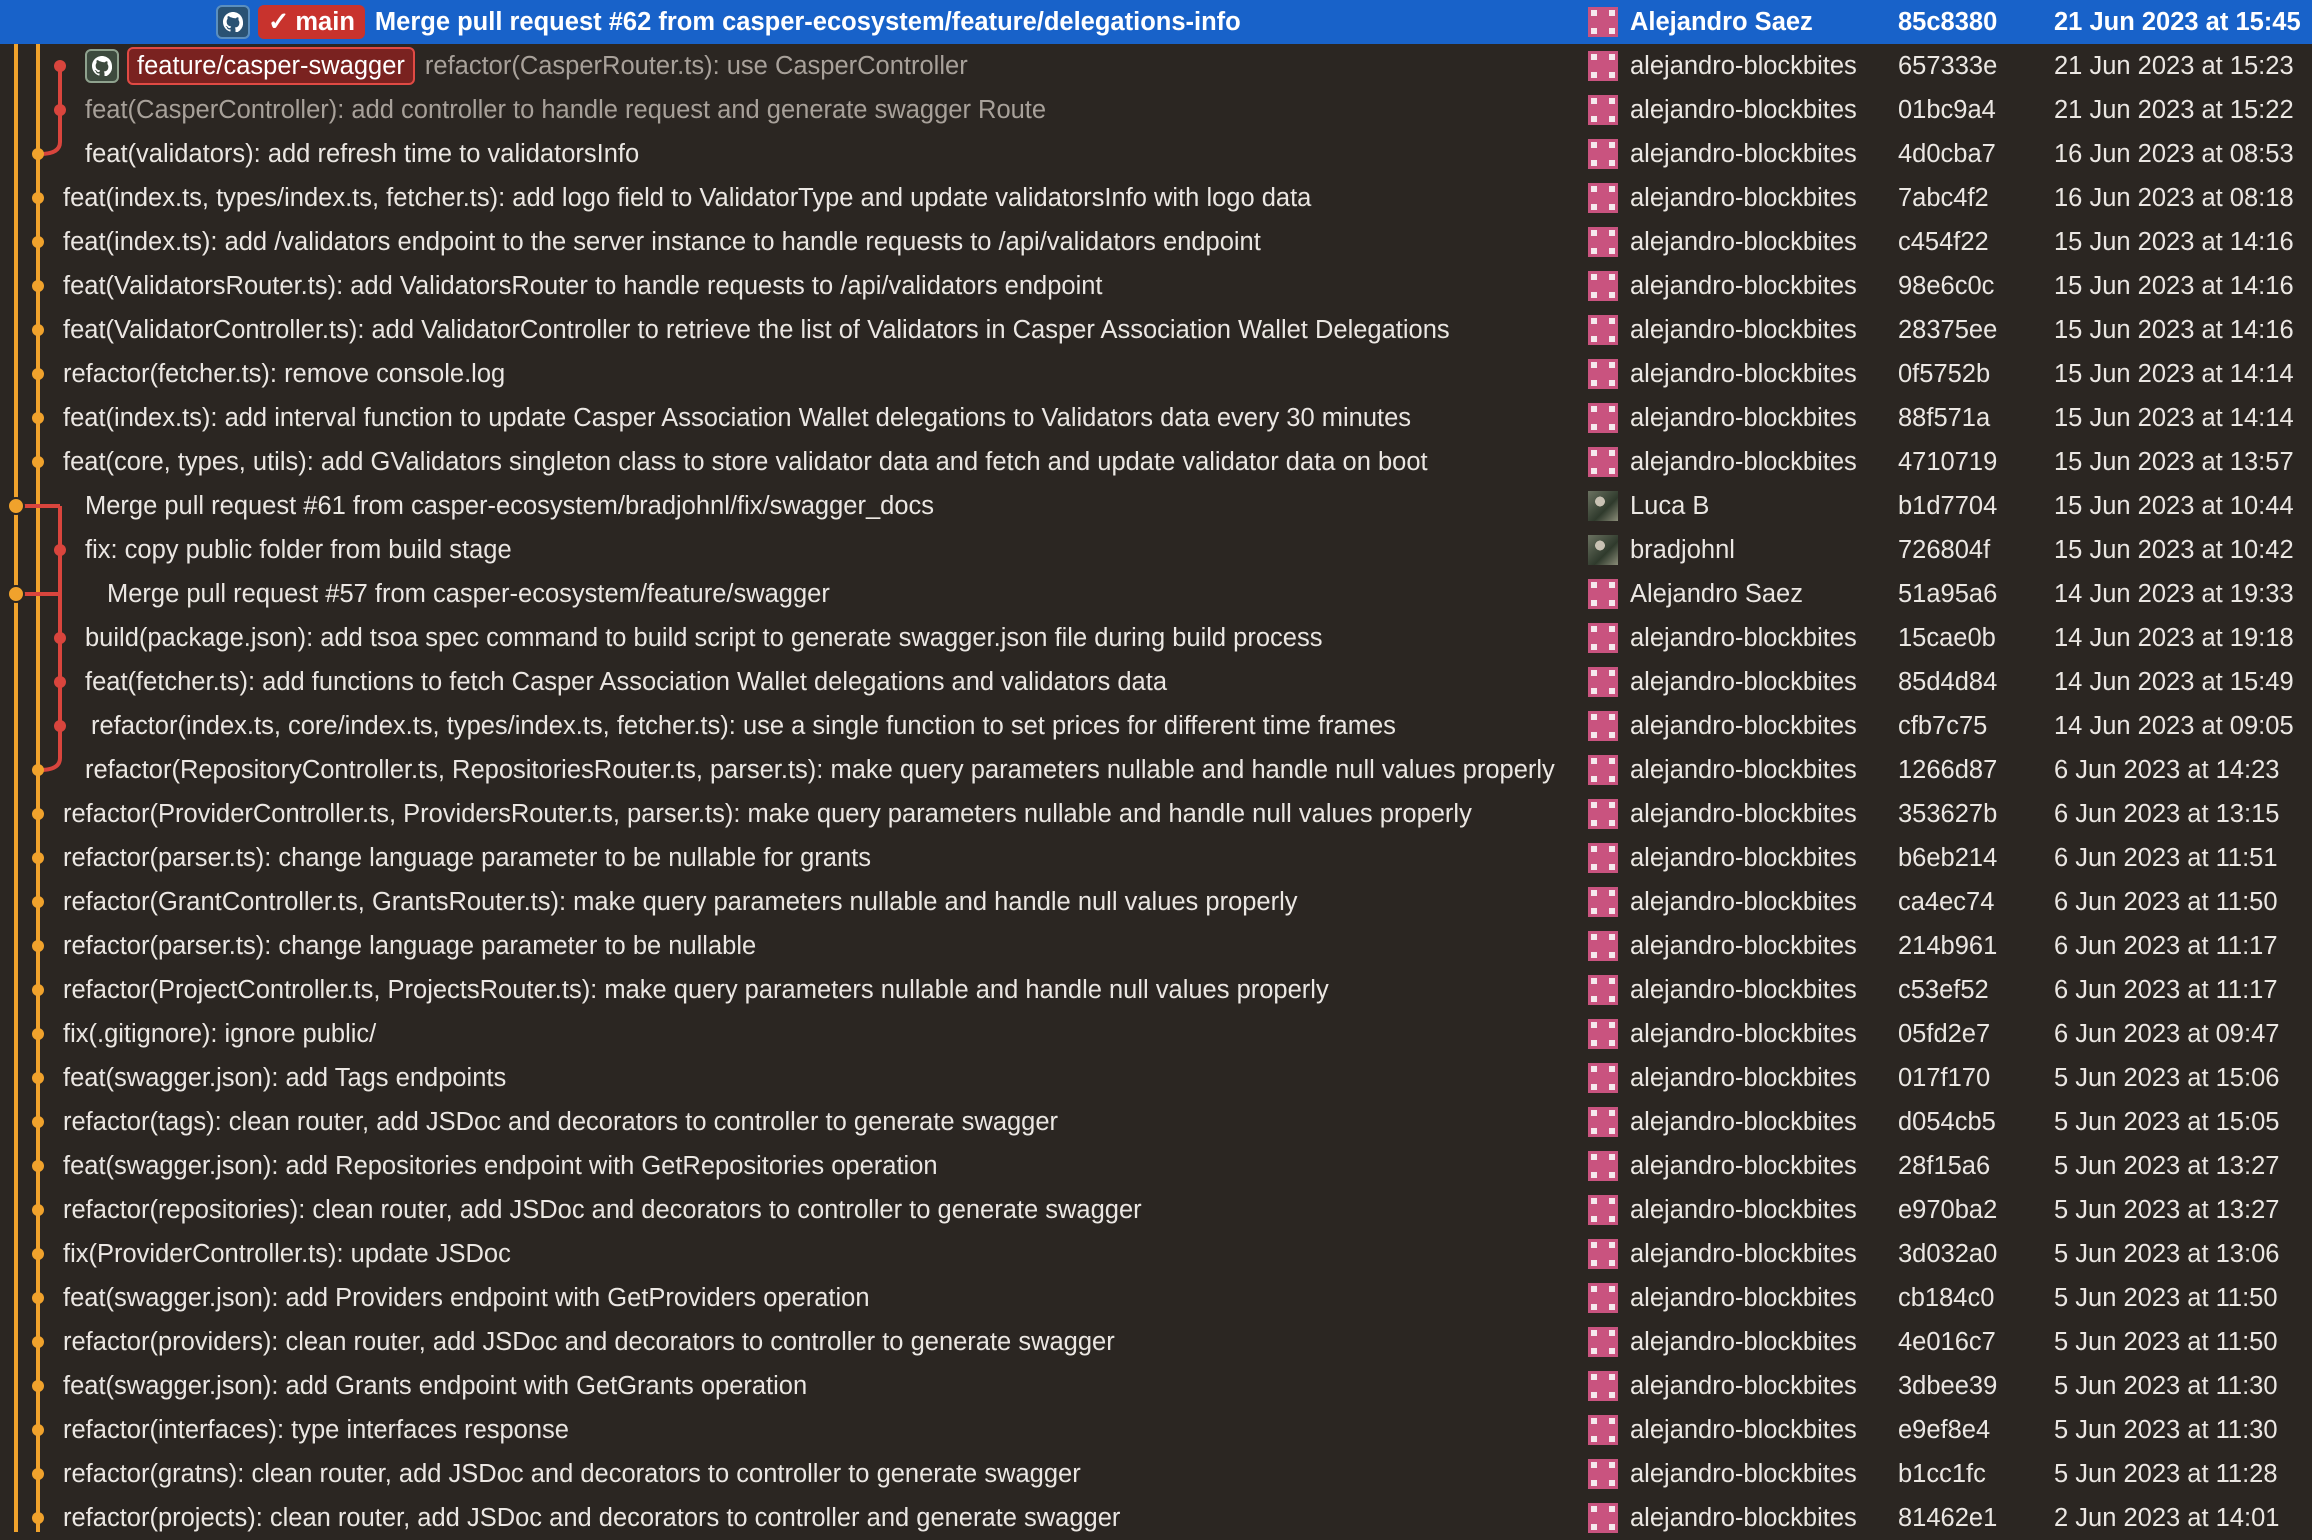  What do you see at coordinates (1948, 1518) in the screenshot?
I see `commit-hash: 81462e1` at bounding box center [1948, 1518].